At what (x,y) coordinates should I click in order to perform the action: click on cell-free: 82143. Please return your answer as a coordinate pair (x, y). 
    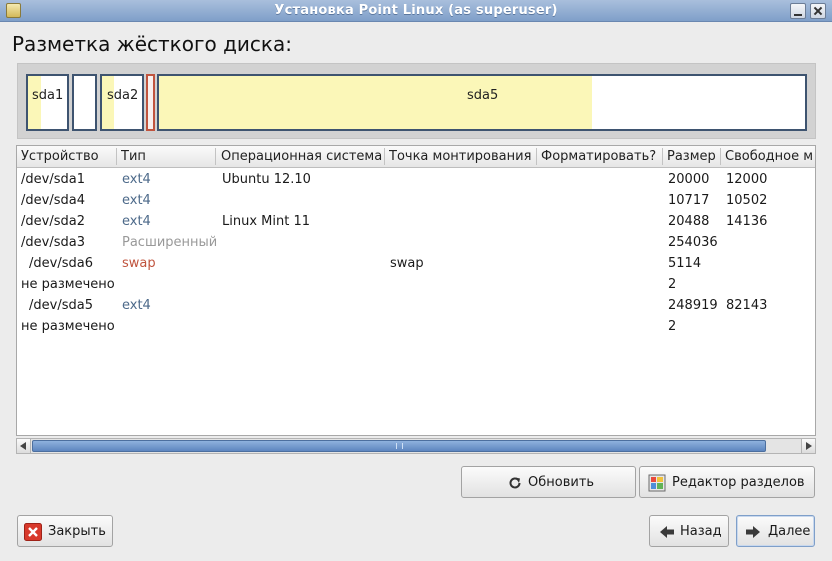
    Looking at the image, I should click on (747, 305).